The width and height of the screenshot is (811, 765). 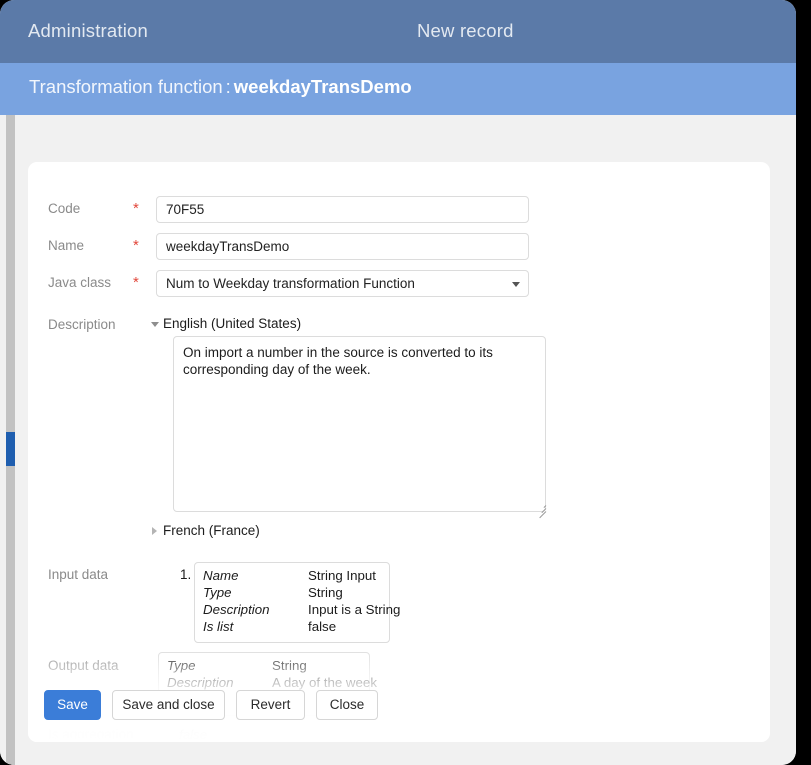 What do you see at coordinates (83, 665) in the screenshot?
I see `label-output-data: Output data` at bounding box center [83, 665].